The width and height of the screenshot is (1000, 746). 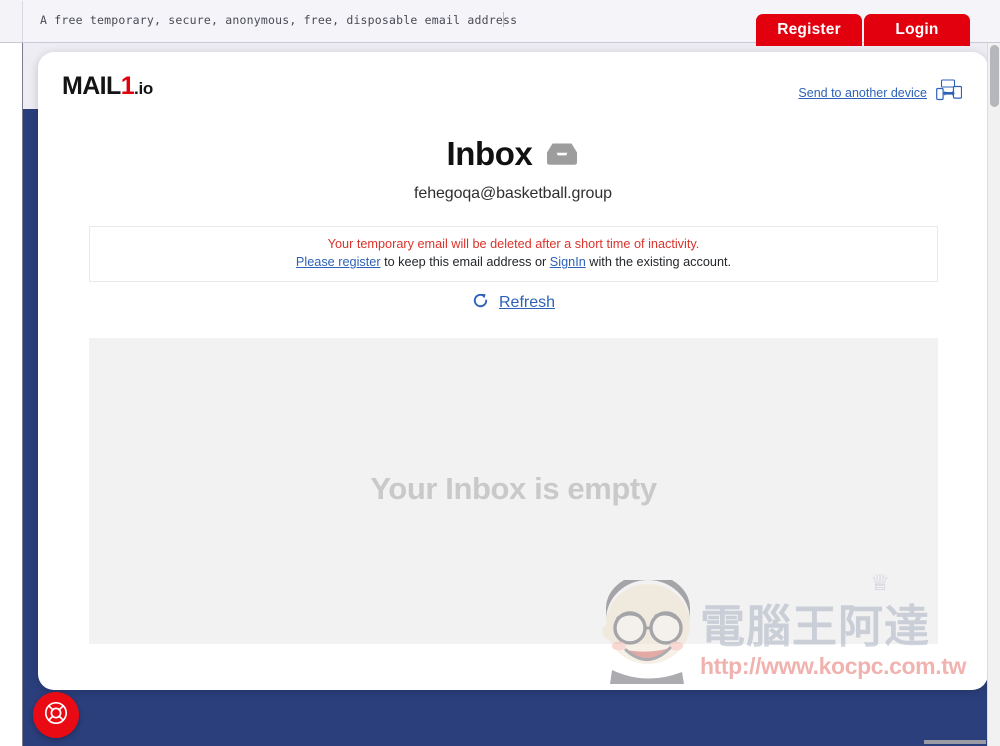 What do you see at coordinates (338, 262) in the screenshot?
I see `please-register-link: Please register` at bounding box center [338, 262].